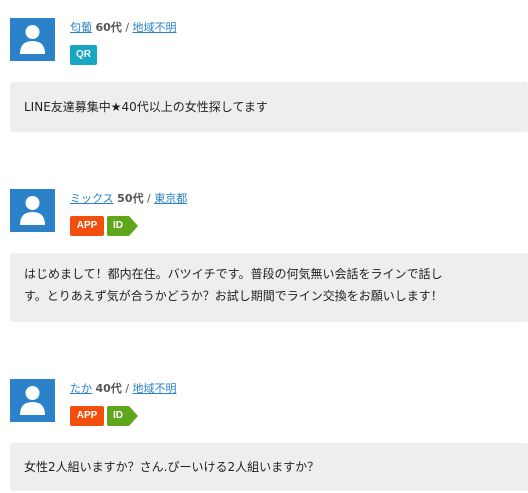  Describe the element at coordinates (233, 296) in the screenshot. I see `message-text: す。とりあえず気が合うかどうか？お試し期間でライン交換をお願いします！` at that location.